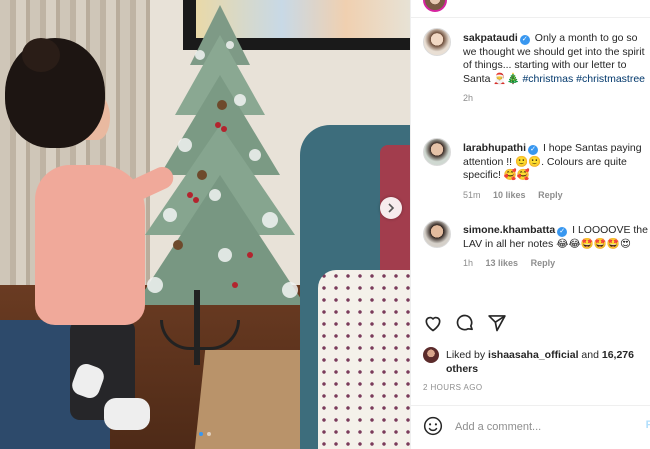 The height and width of the screenshot is (449, 650). I want to click on child-sock-right, so click(127, 414).